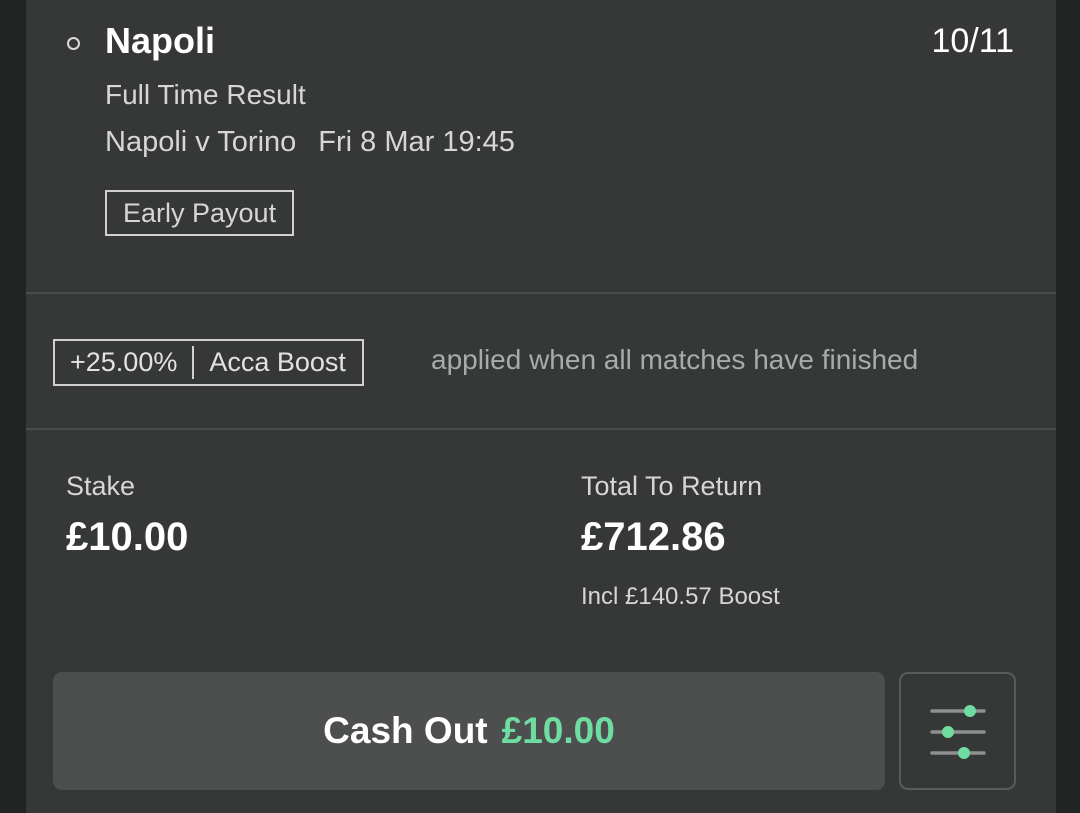 The height and width of the screenshot is (813, 1080). I want to click on cash-out-label: Cash Out, so click(405, 730).